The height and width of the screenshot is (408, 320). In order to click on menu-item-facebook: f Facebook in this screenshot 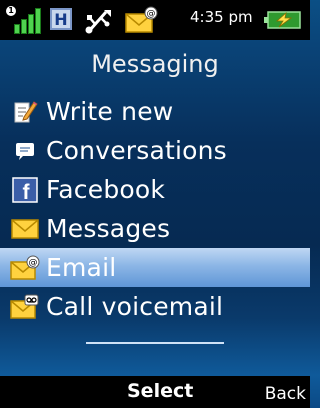, I will do `click(155, 189)`.